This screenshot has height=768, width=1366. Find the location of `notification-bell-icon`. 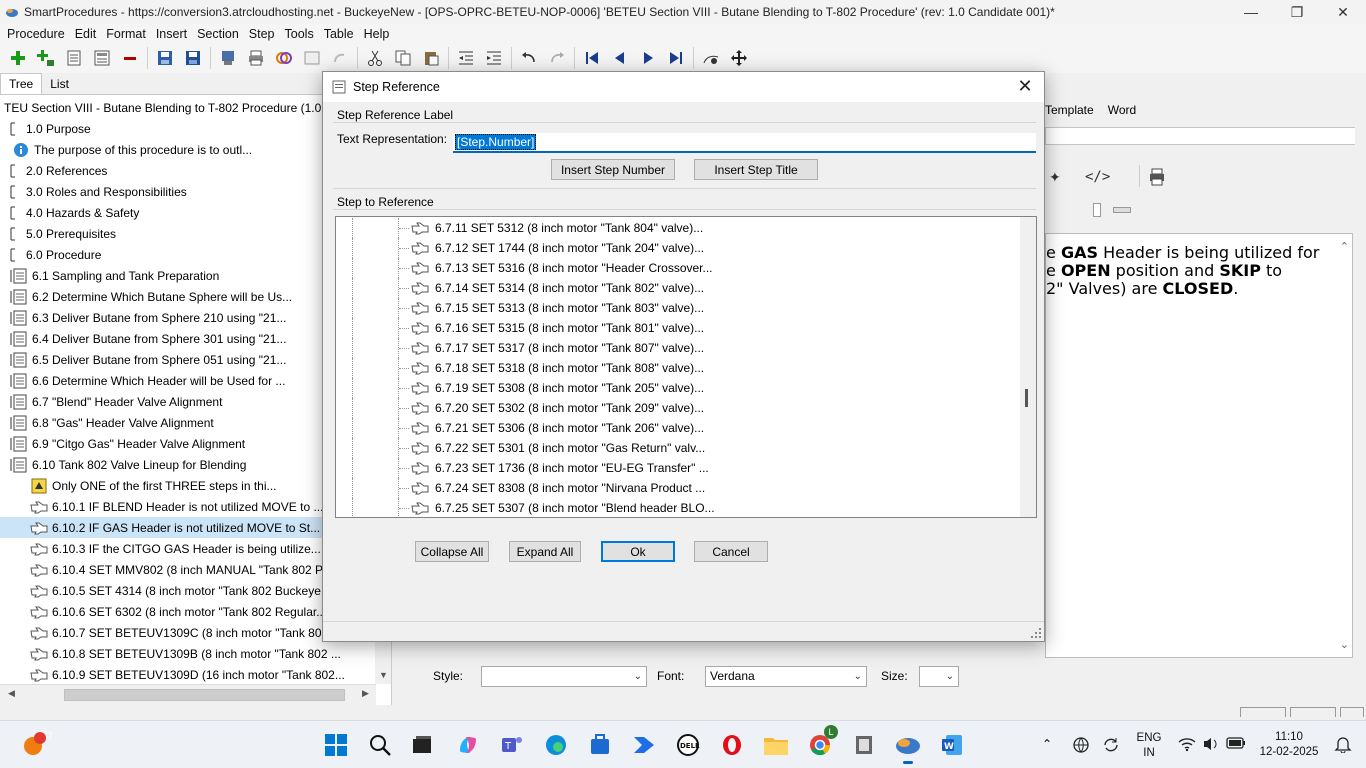

notification-bell-icon is located at coordinates (1343, 745).